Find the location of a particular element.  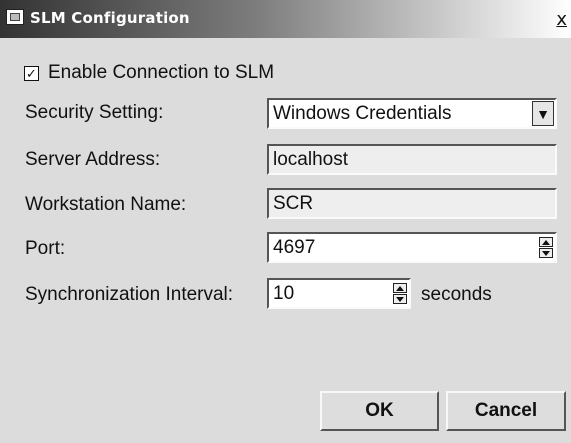

enable-connection-checkbox: ✓ is located at coordinates (31, 73).